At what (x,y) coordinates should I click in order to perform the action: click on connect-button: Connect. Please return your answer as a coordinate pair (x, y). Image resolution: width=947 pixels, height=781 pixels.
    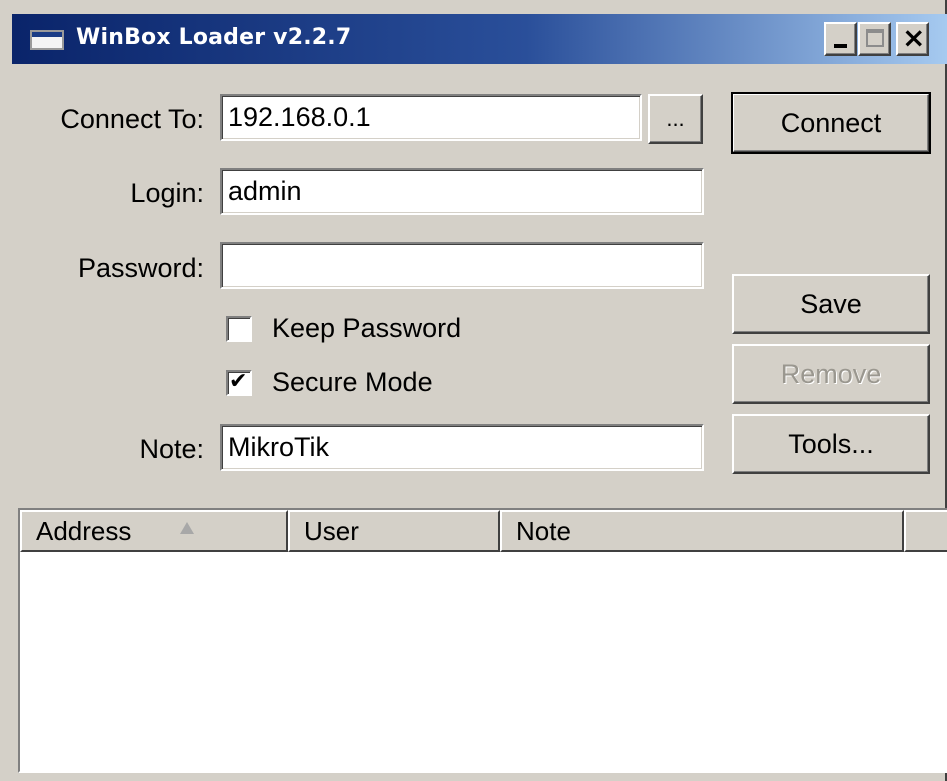
    Looking at the image, I should click on (831, 123).